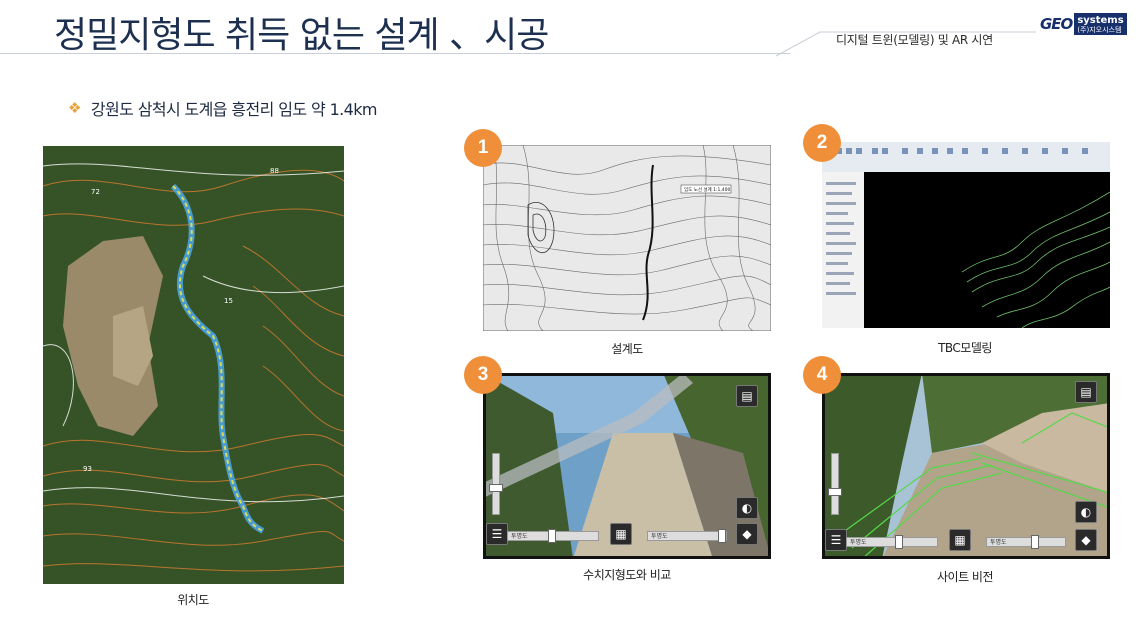 This screenshot has height=638, width=1138. Describe the element at coordinates (965, 348) in the screenshot. I see `tbc-modeling-caption: TBC모델링` at that location.